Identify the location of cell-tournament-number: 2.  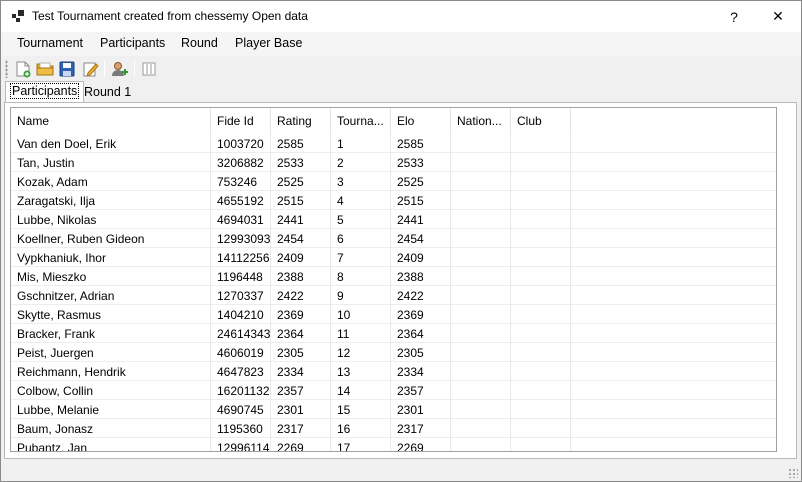
(361, 162).